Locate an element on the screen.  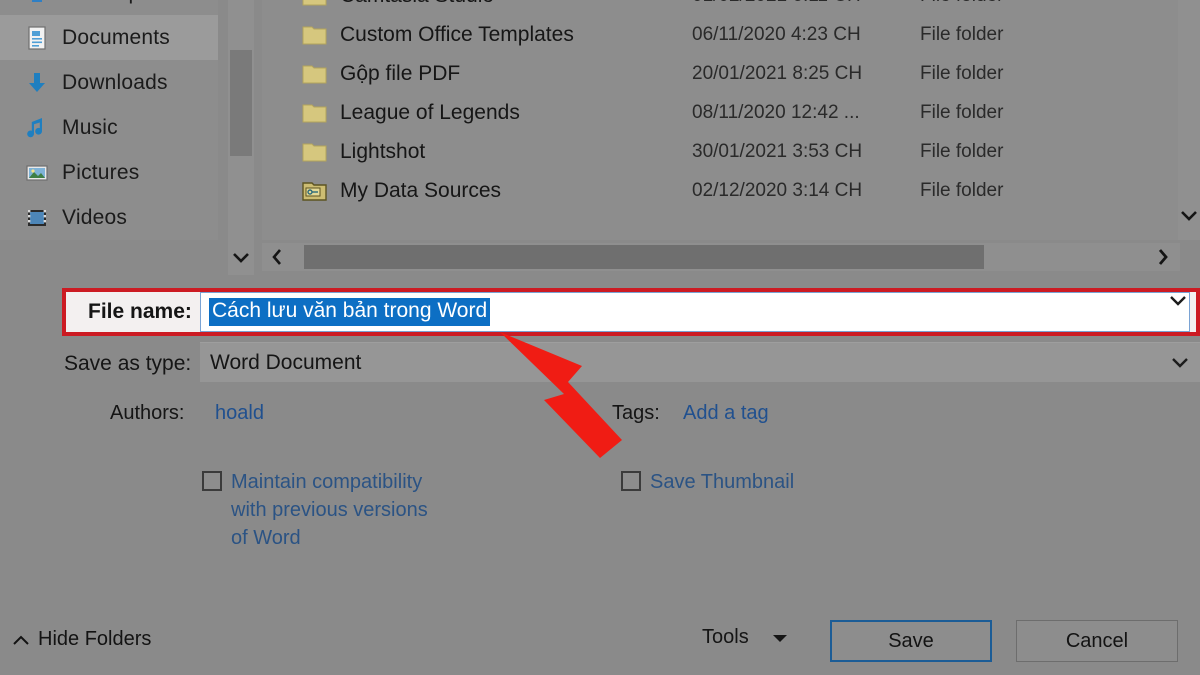
save-thumbnail-checkbox: Save Thumbnail is located at coordinates (761, 482).